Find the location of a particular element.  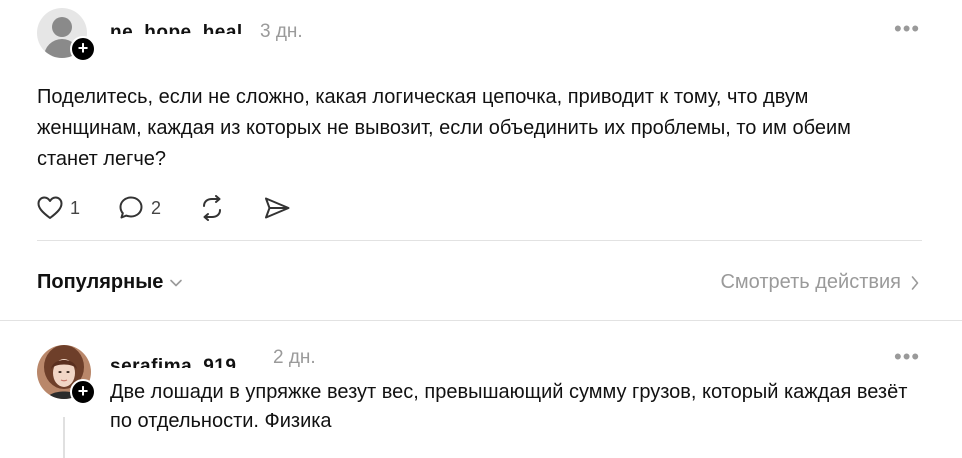

reply-author-avatar: + is located at coordinates (66, 375).